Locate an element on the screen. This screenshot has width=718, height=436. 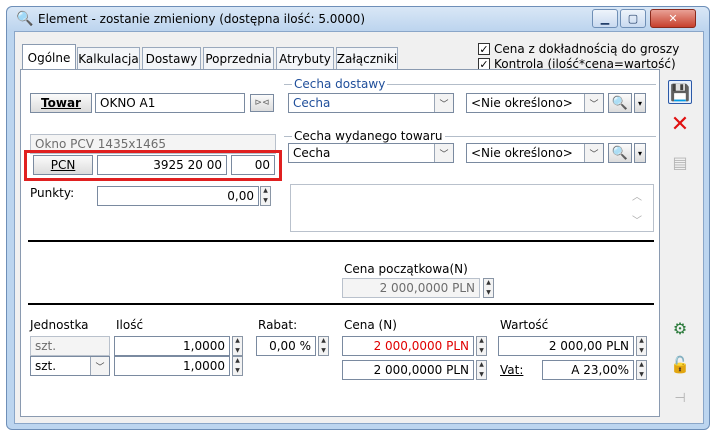
pcn-suffix-field: 00 is located at coordinates (253, 165).